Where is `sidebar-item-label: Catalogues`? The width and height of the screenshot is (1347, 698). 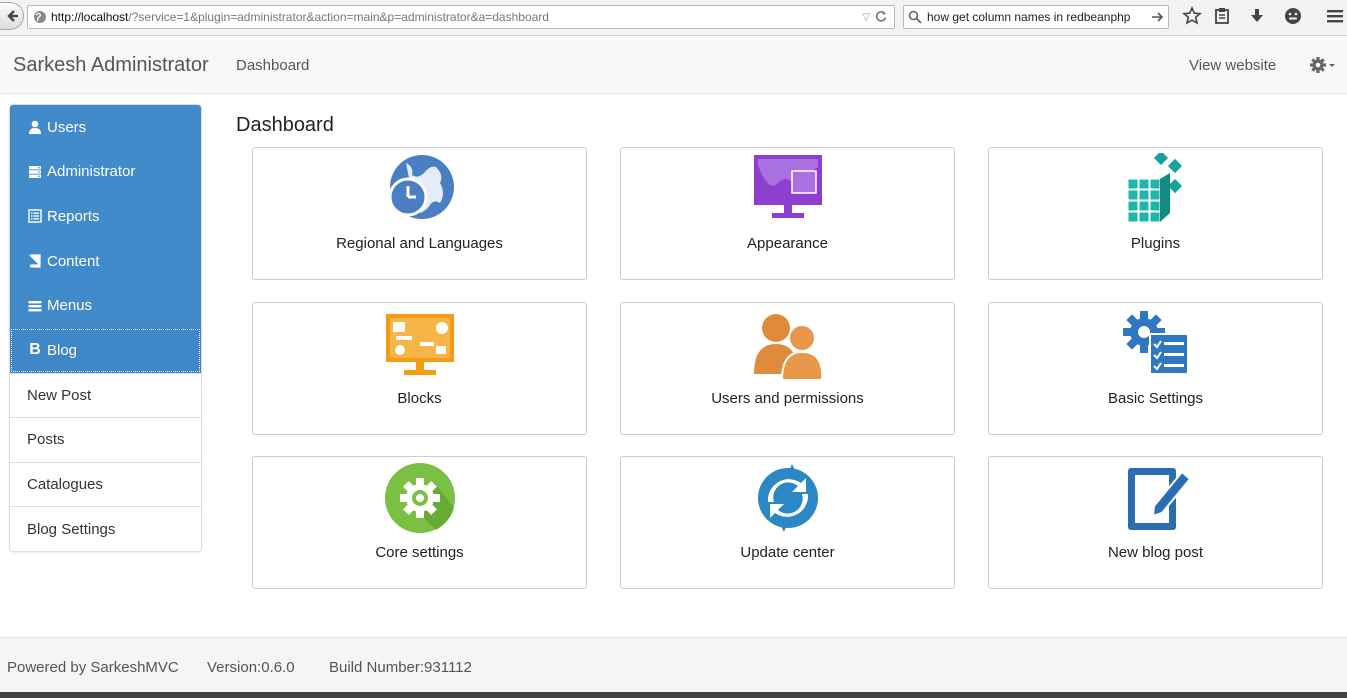
sidebar-item-label: Catalogues is located at coordinates (65, 485).